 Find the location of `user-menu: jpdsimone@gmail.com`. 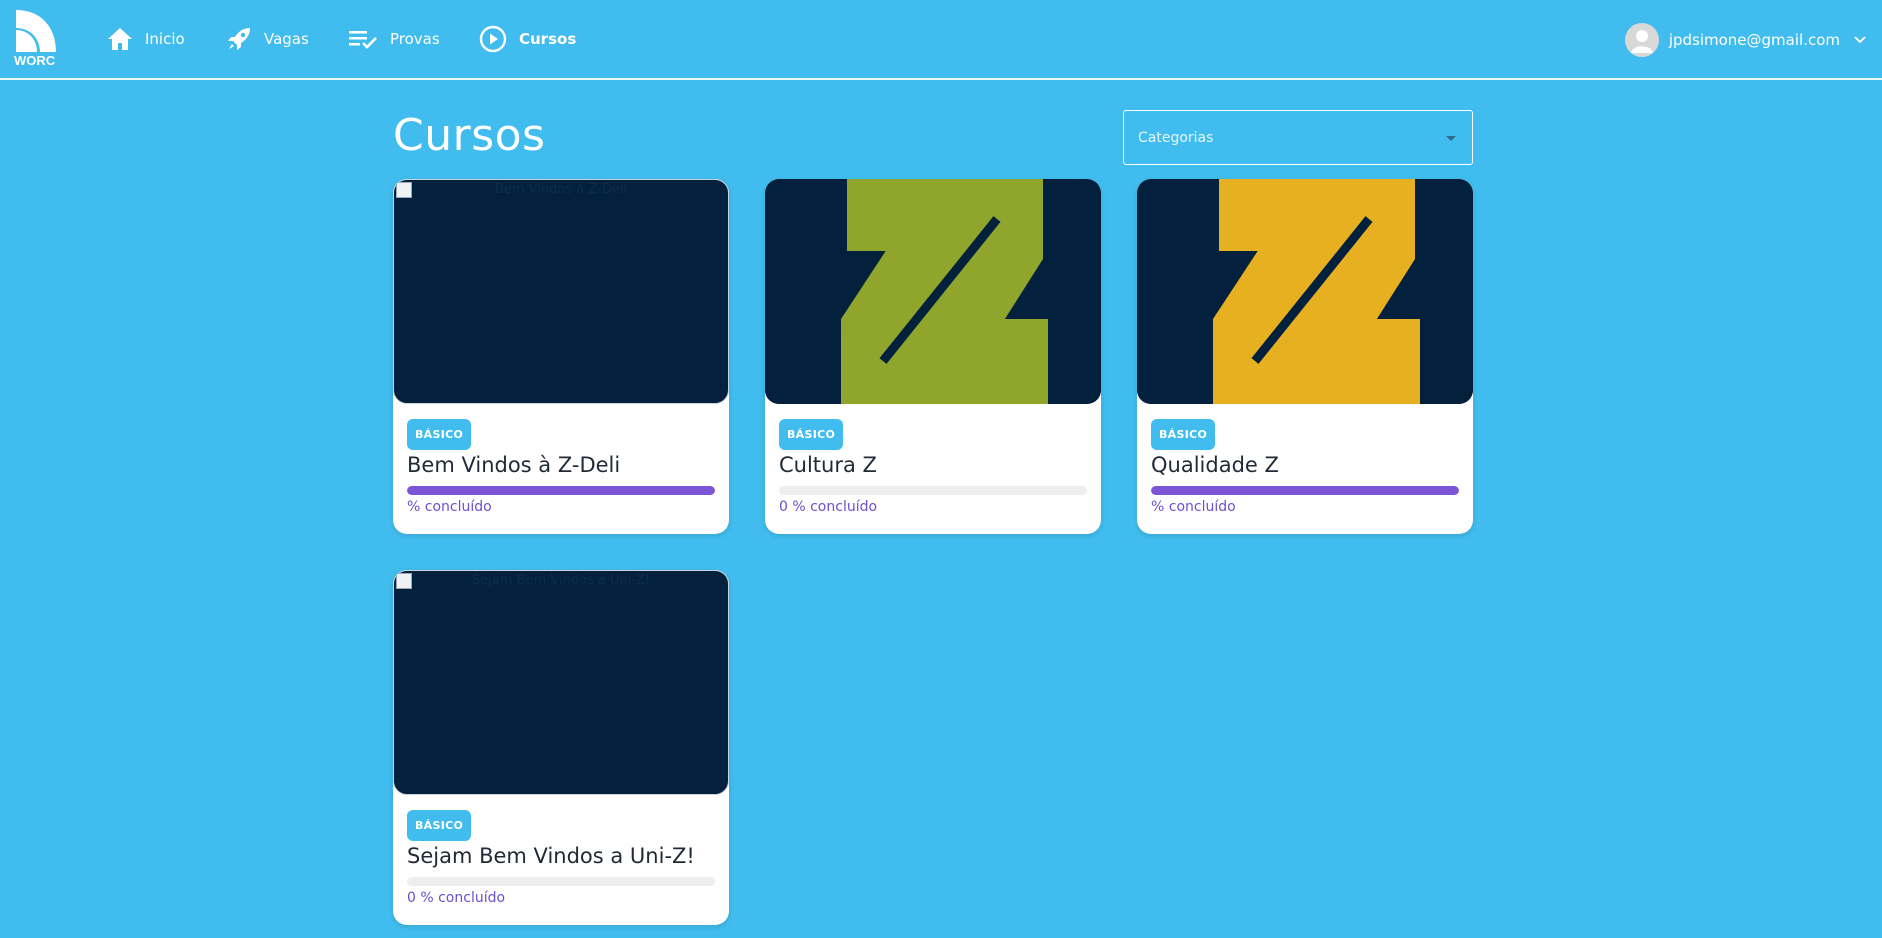

user-menu: jpdsimone@gmail.com is located at coordinates (1745, 40).